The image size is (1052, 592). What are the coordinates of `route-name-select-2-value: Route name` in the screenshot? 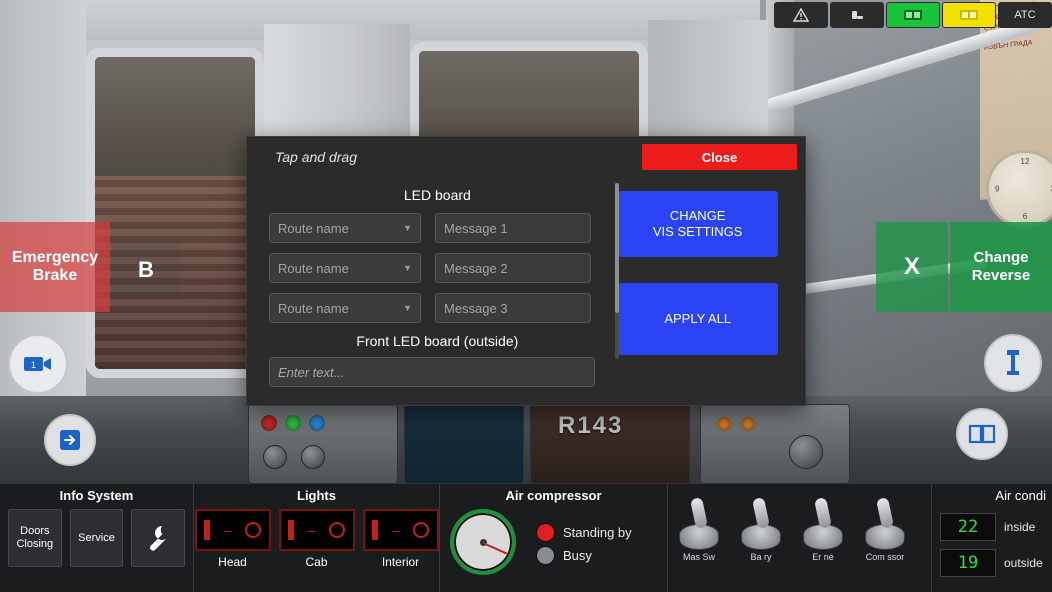 It's located at (313, 268).